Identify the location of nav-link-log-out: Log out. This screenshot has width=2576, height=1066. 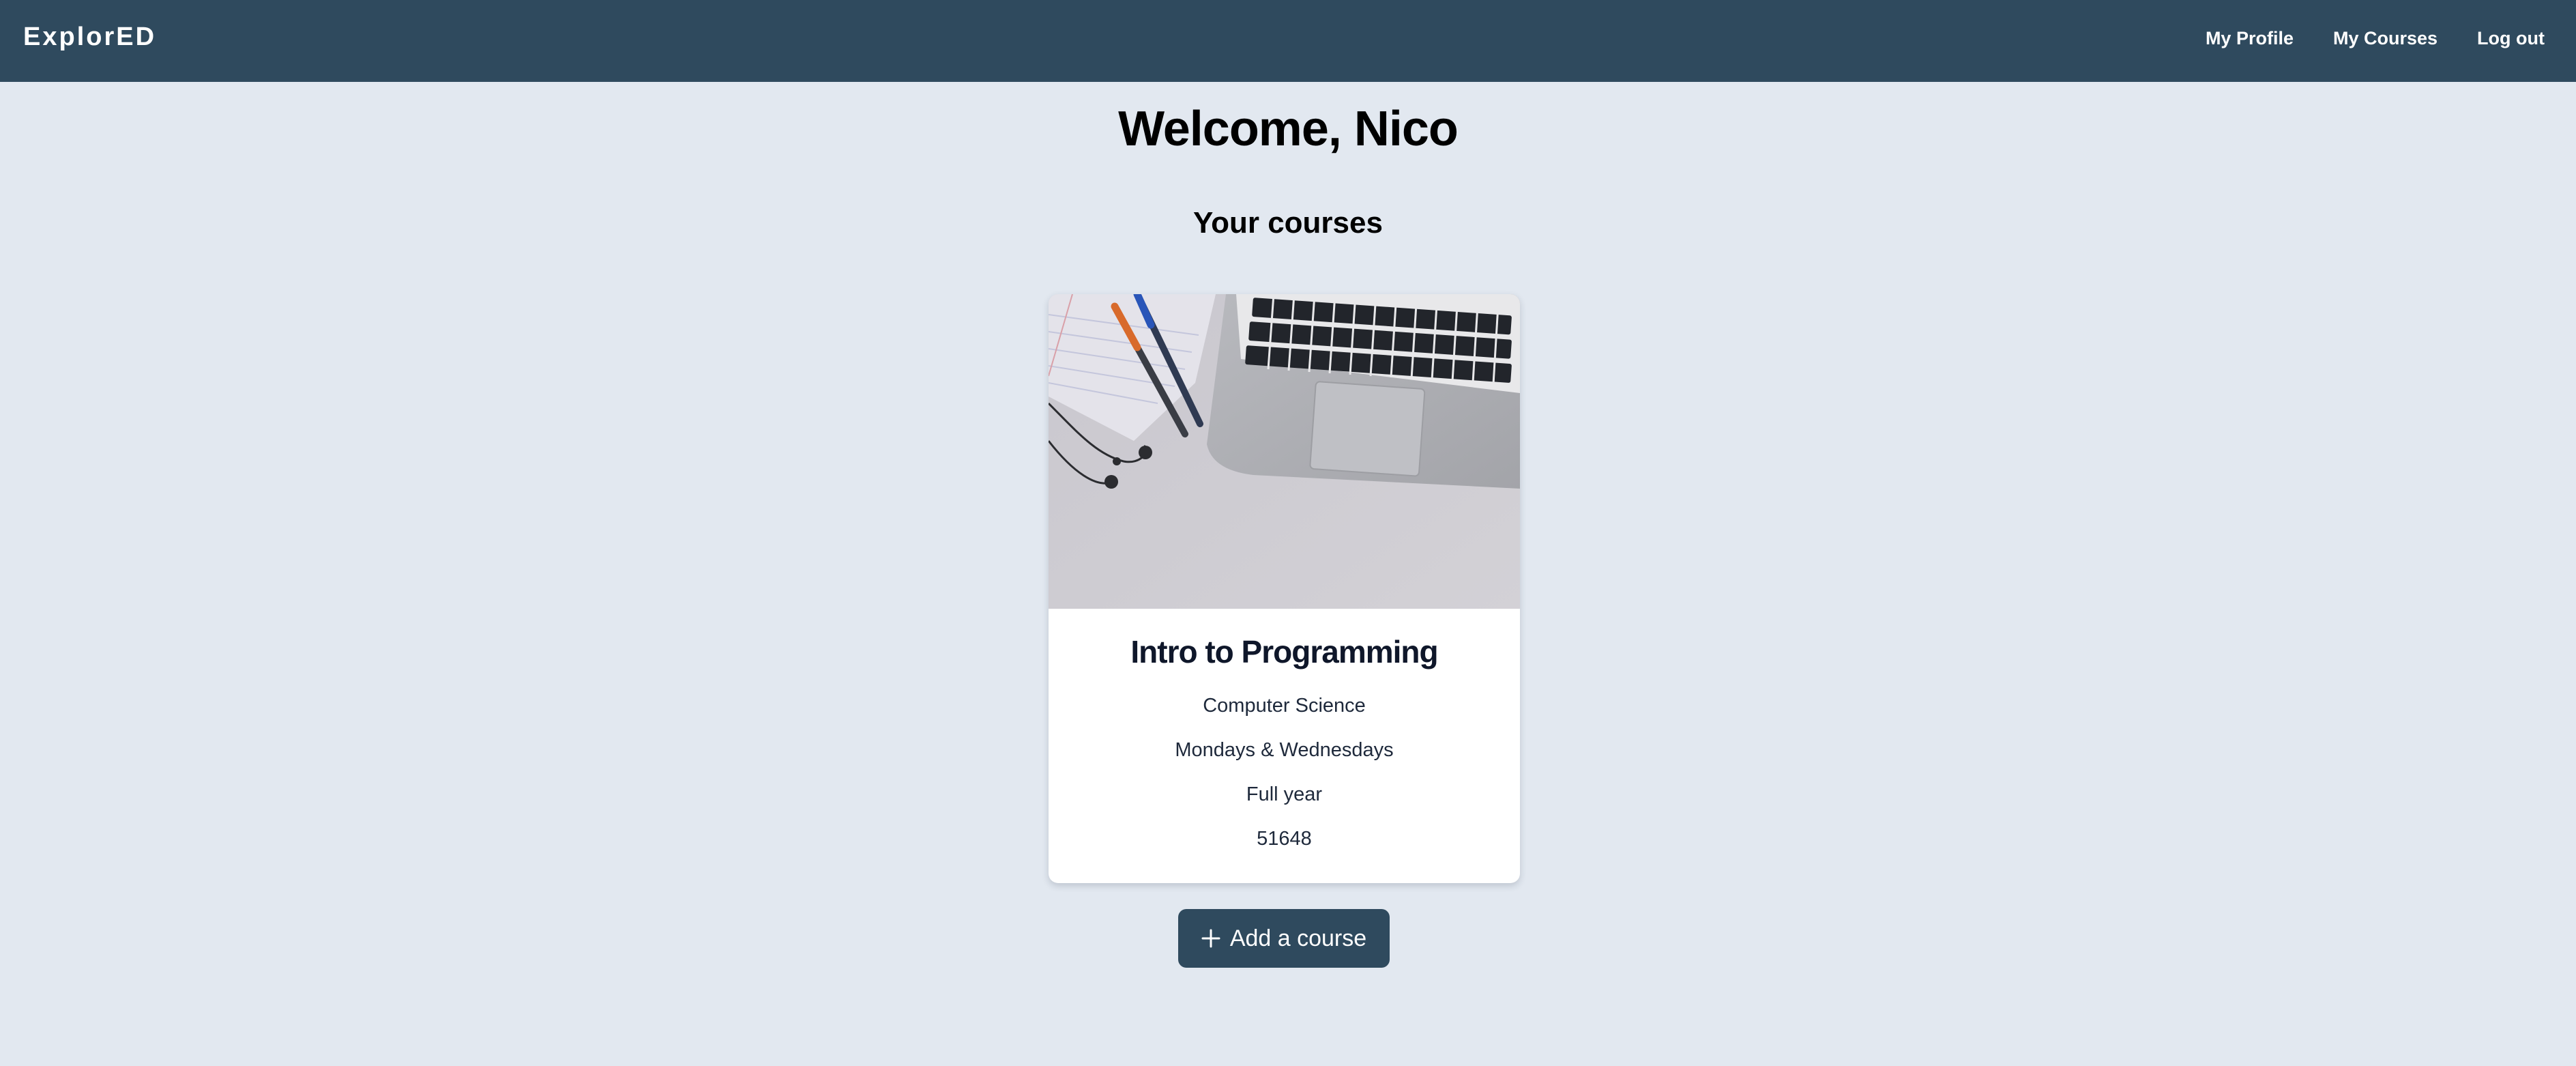
(2511, 38).